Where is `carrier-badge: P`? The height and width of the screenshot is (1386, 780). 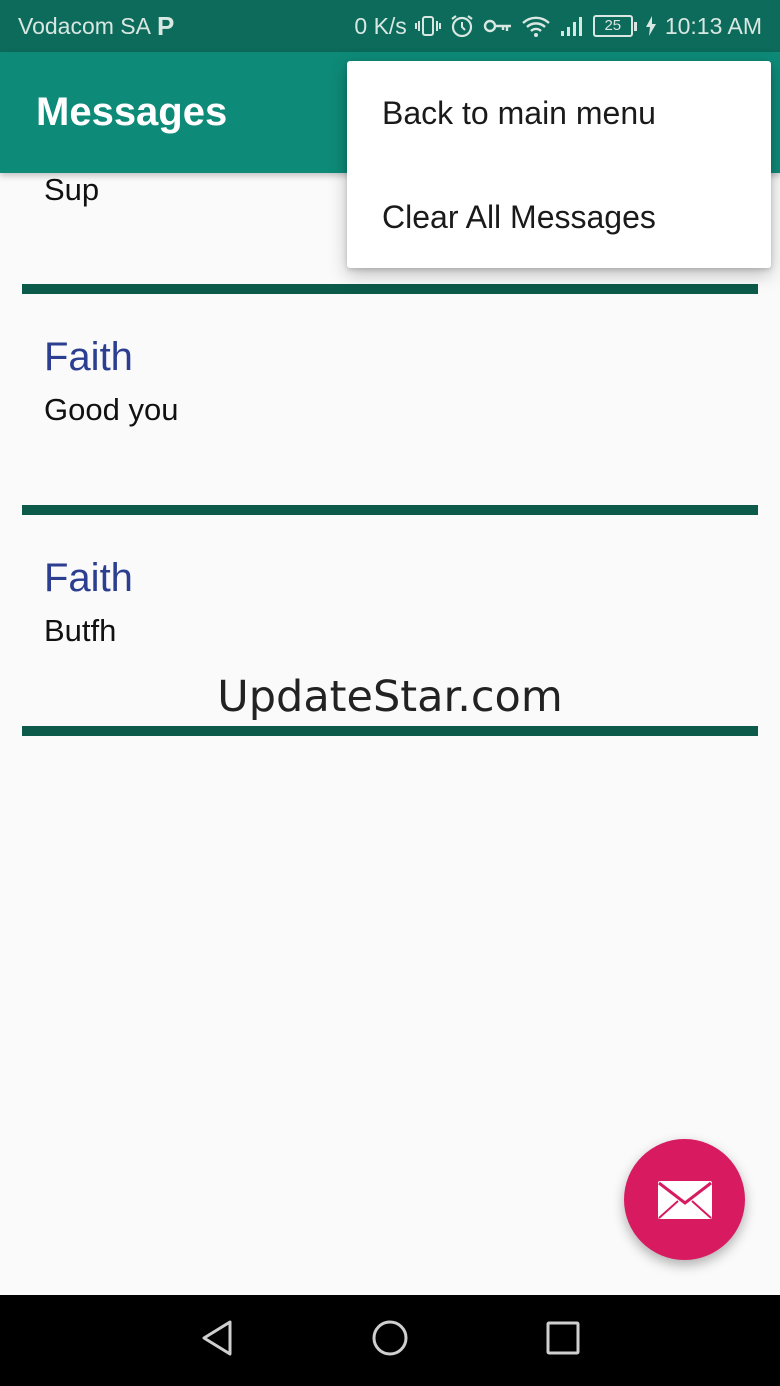 carrier-badge: P is located at coordinates (165, 25).